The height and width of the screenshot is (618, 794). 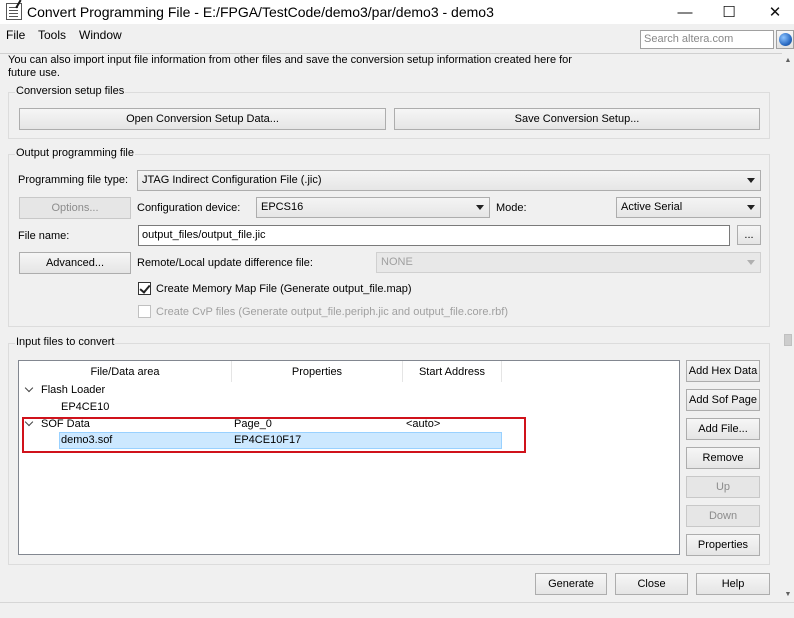 I want to click on mode-value: Active Serial, so click(x=652, y=207).